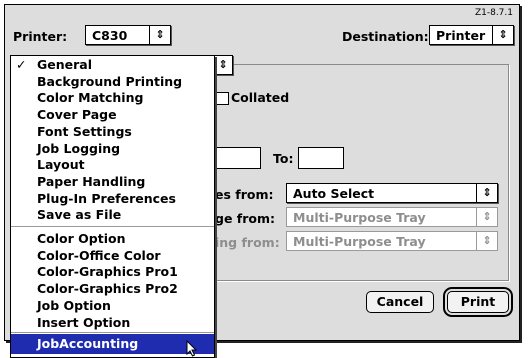 This screenshot has height=358, width=530. I want to click on menu-item-selected: JobAccounting, so click(112, 344).